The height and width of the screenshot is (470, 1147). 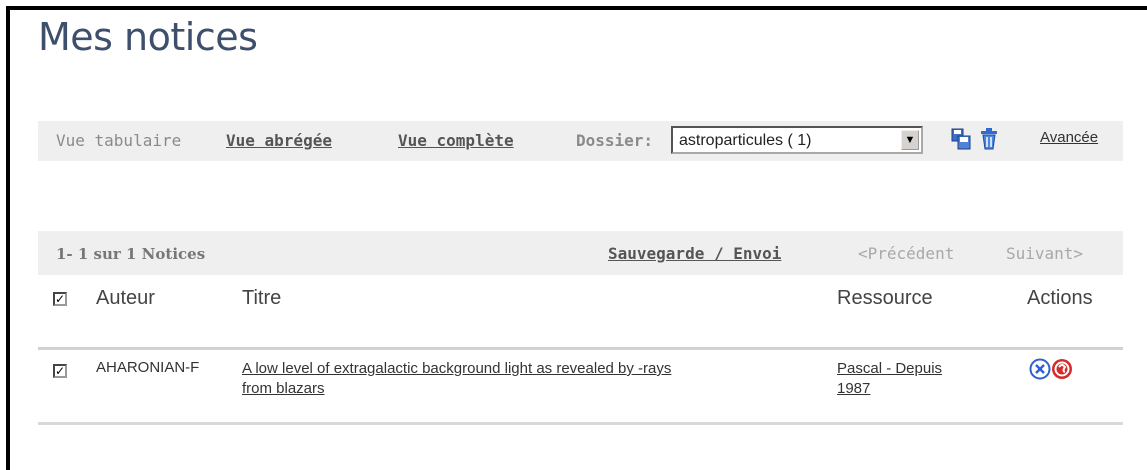 What do you see at coordinates (853, 388) in the screenshot?
I see `row-resource-line2: 1987` at bounding box center [853, 388].